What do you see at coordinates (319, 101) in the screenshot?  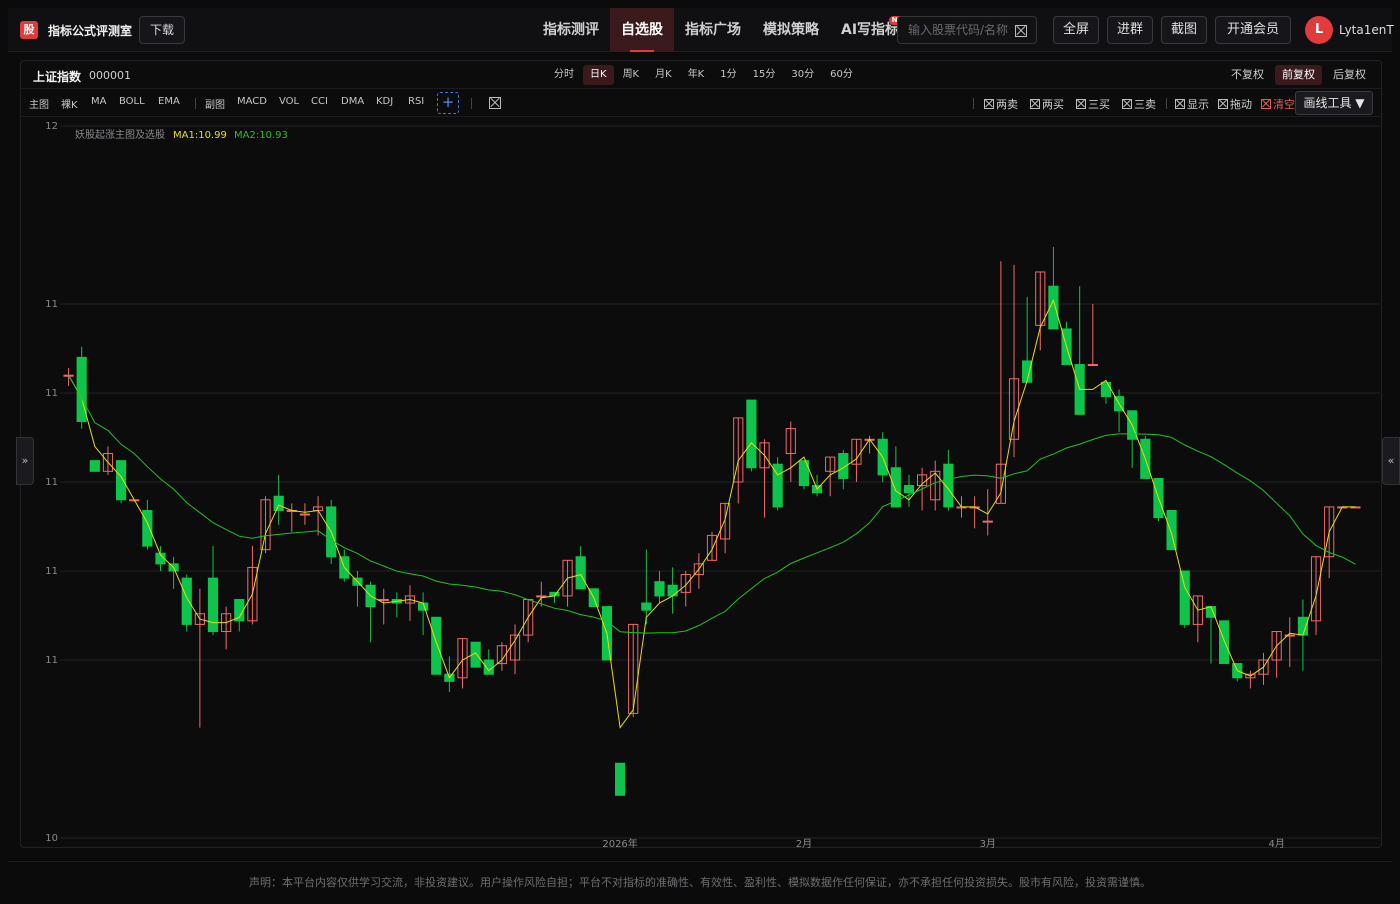 I see `indicator-cci: CCI` at bounding box center [319, 101].